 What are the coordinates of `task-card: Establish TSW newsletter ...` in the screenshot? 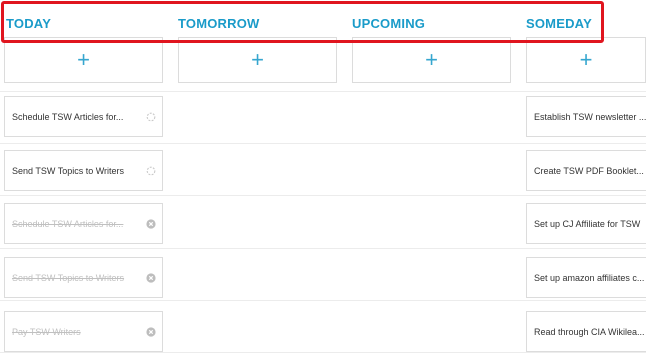 It's located at (586, 116).